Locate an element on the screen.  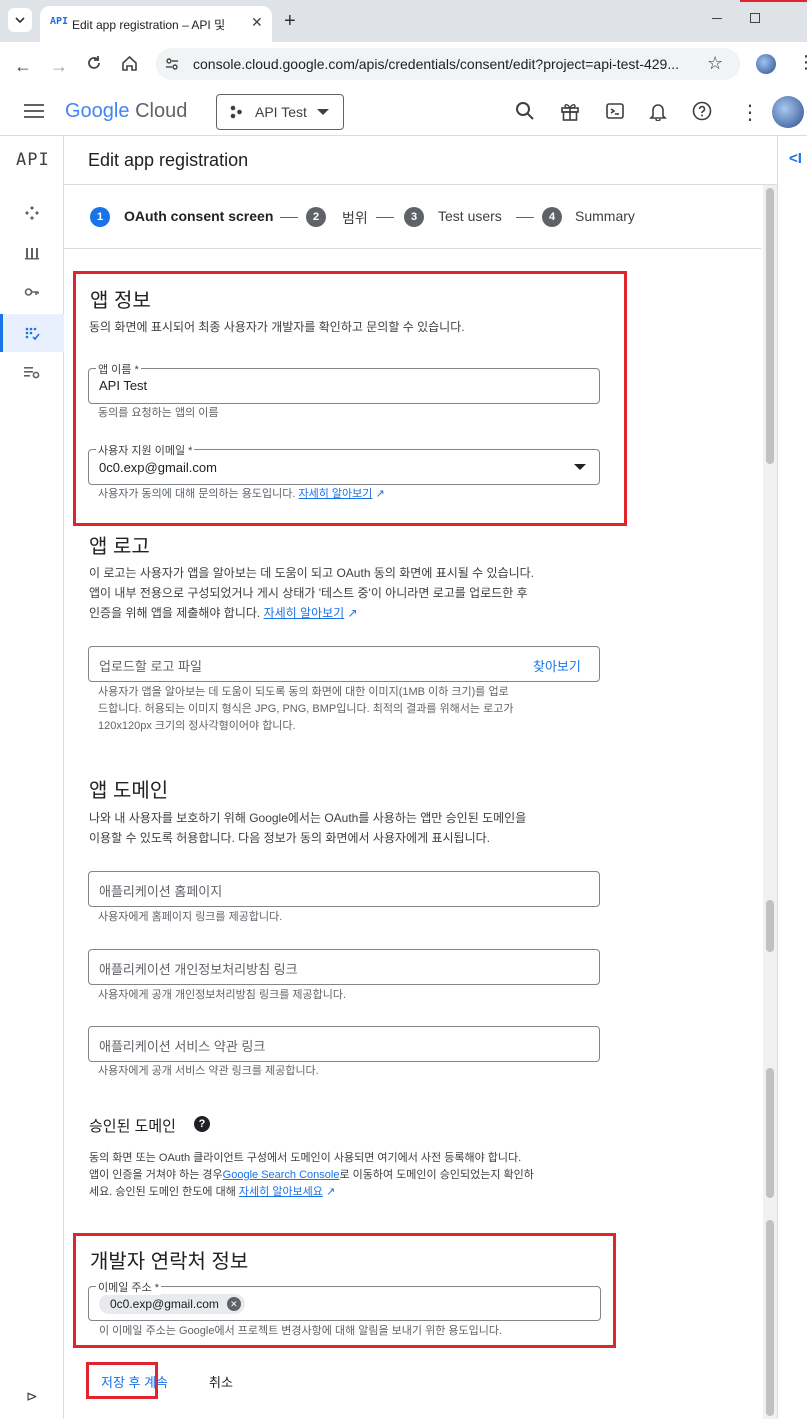
nav-credentials-key-icon is located at coordinates (32, 292).